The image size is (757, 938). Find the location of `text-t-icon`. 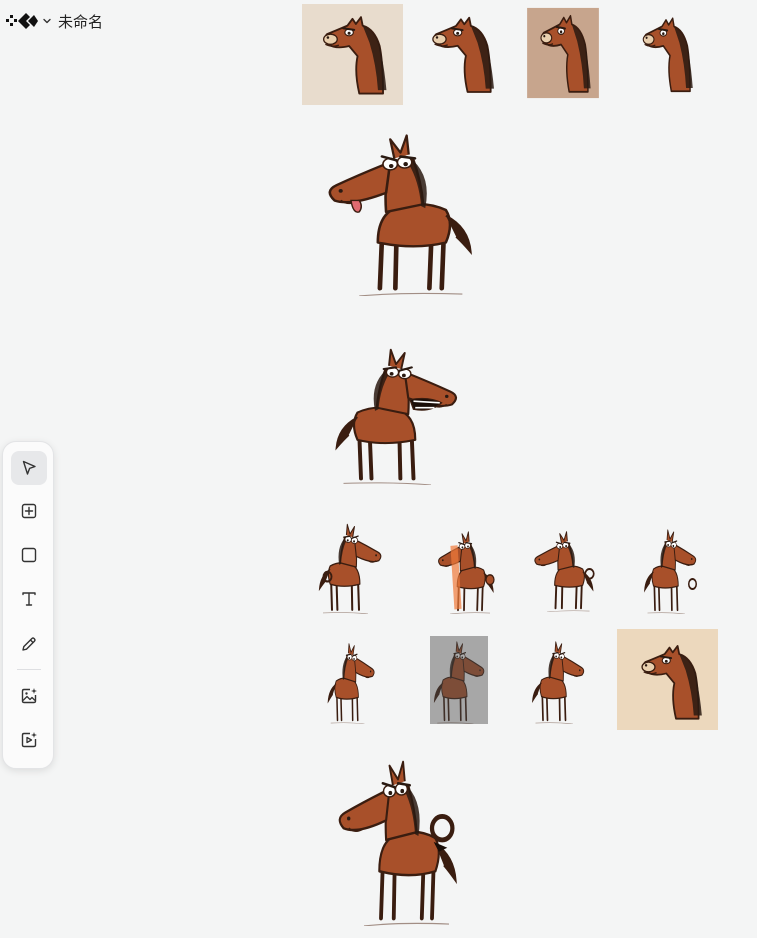

text-t-icon is located at coordinates (29, 599).